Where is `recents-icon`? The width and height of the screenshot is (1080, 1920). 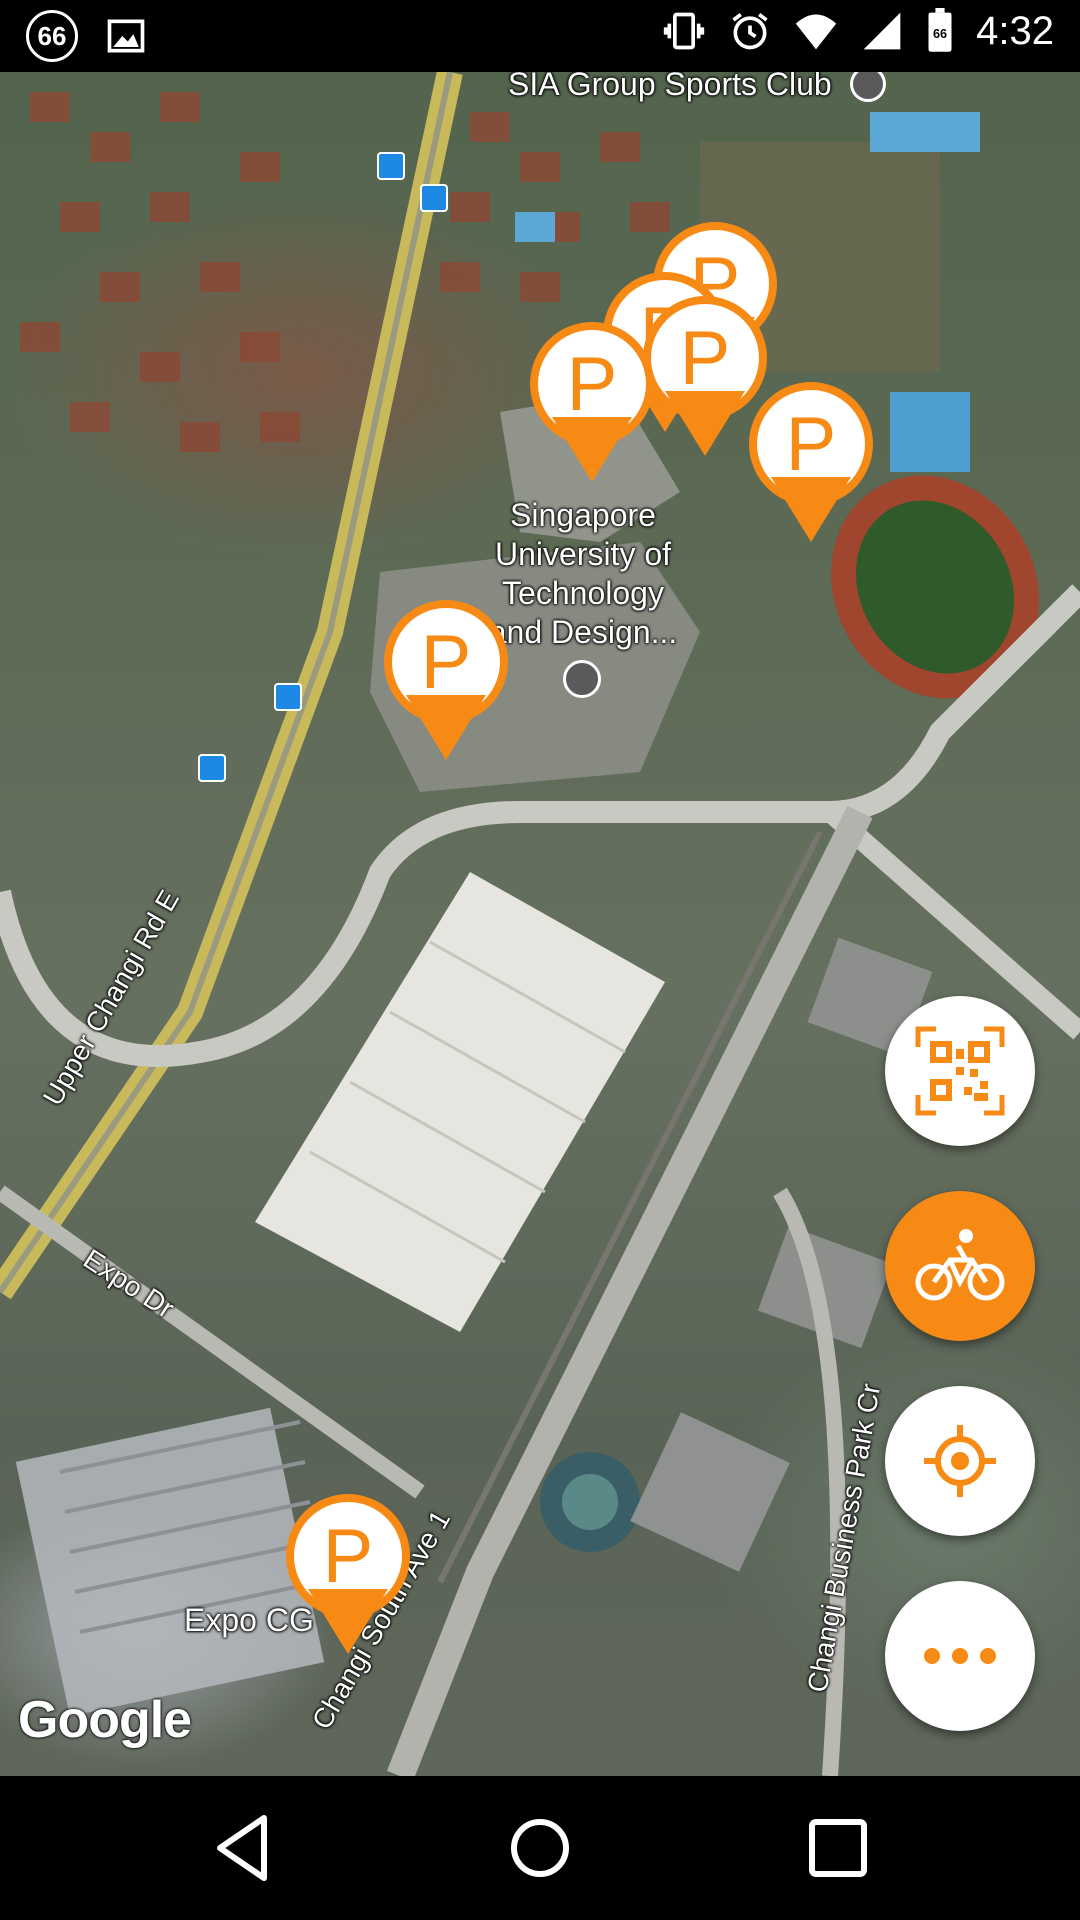
recents-icon is located at coordinates (838, 1848).